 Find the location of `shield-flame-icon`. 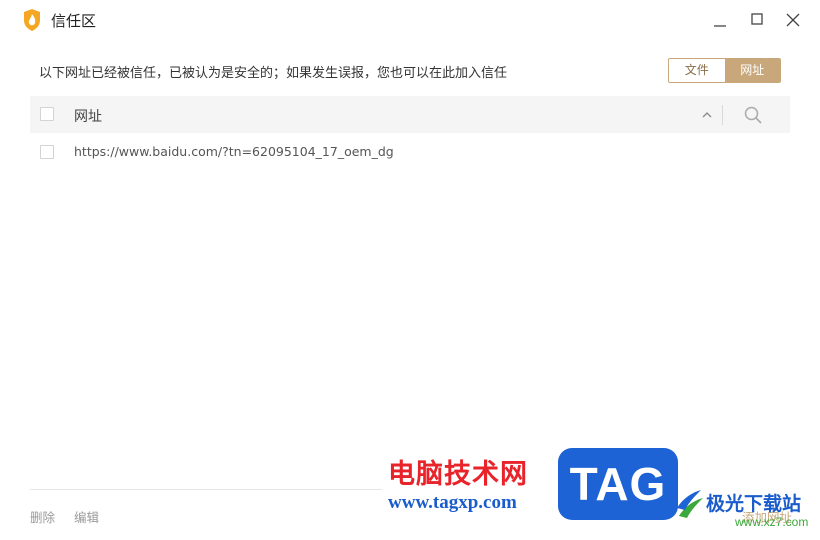

shield-flame-icon is located at coordinates (32, 20).